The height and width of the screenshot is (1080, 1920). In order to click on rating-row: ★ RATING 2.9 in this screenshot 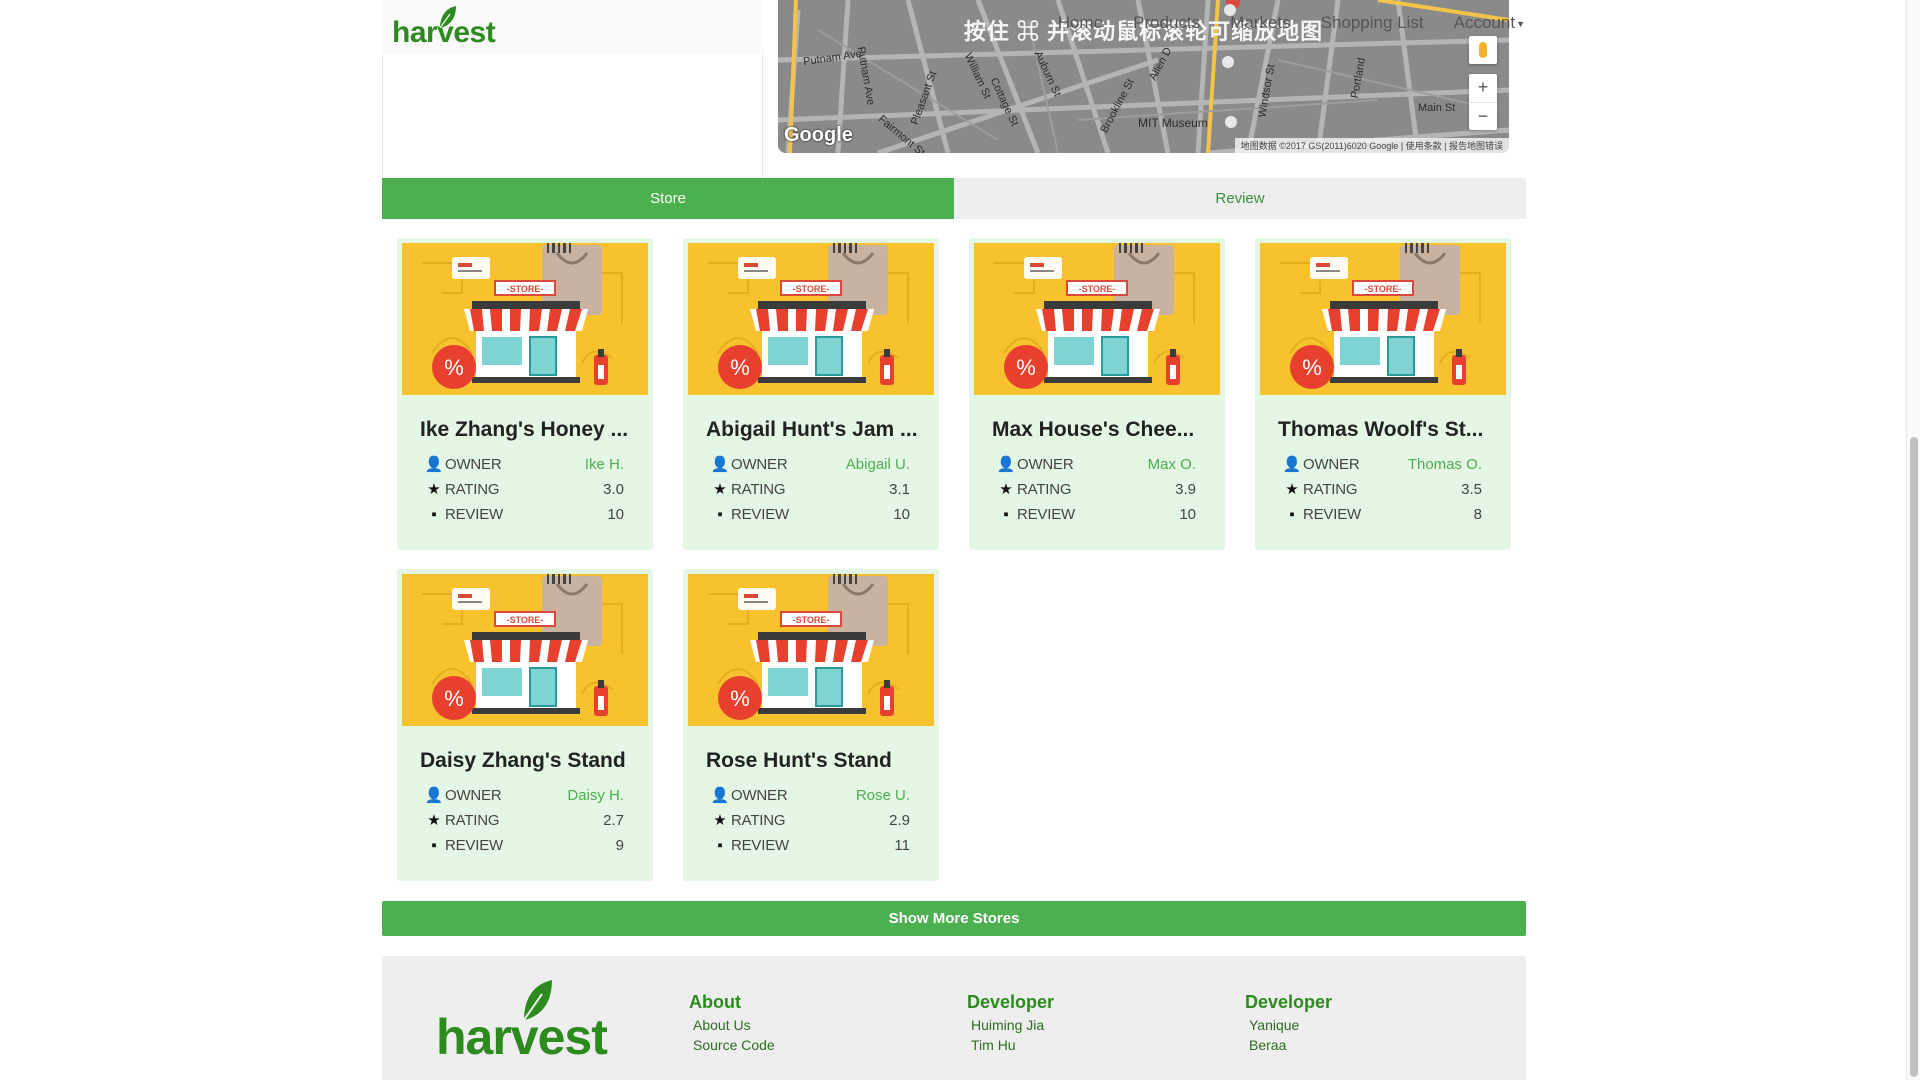, I will do `click(810, 820)`.